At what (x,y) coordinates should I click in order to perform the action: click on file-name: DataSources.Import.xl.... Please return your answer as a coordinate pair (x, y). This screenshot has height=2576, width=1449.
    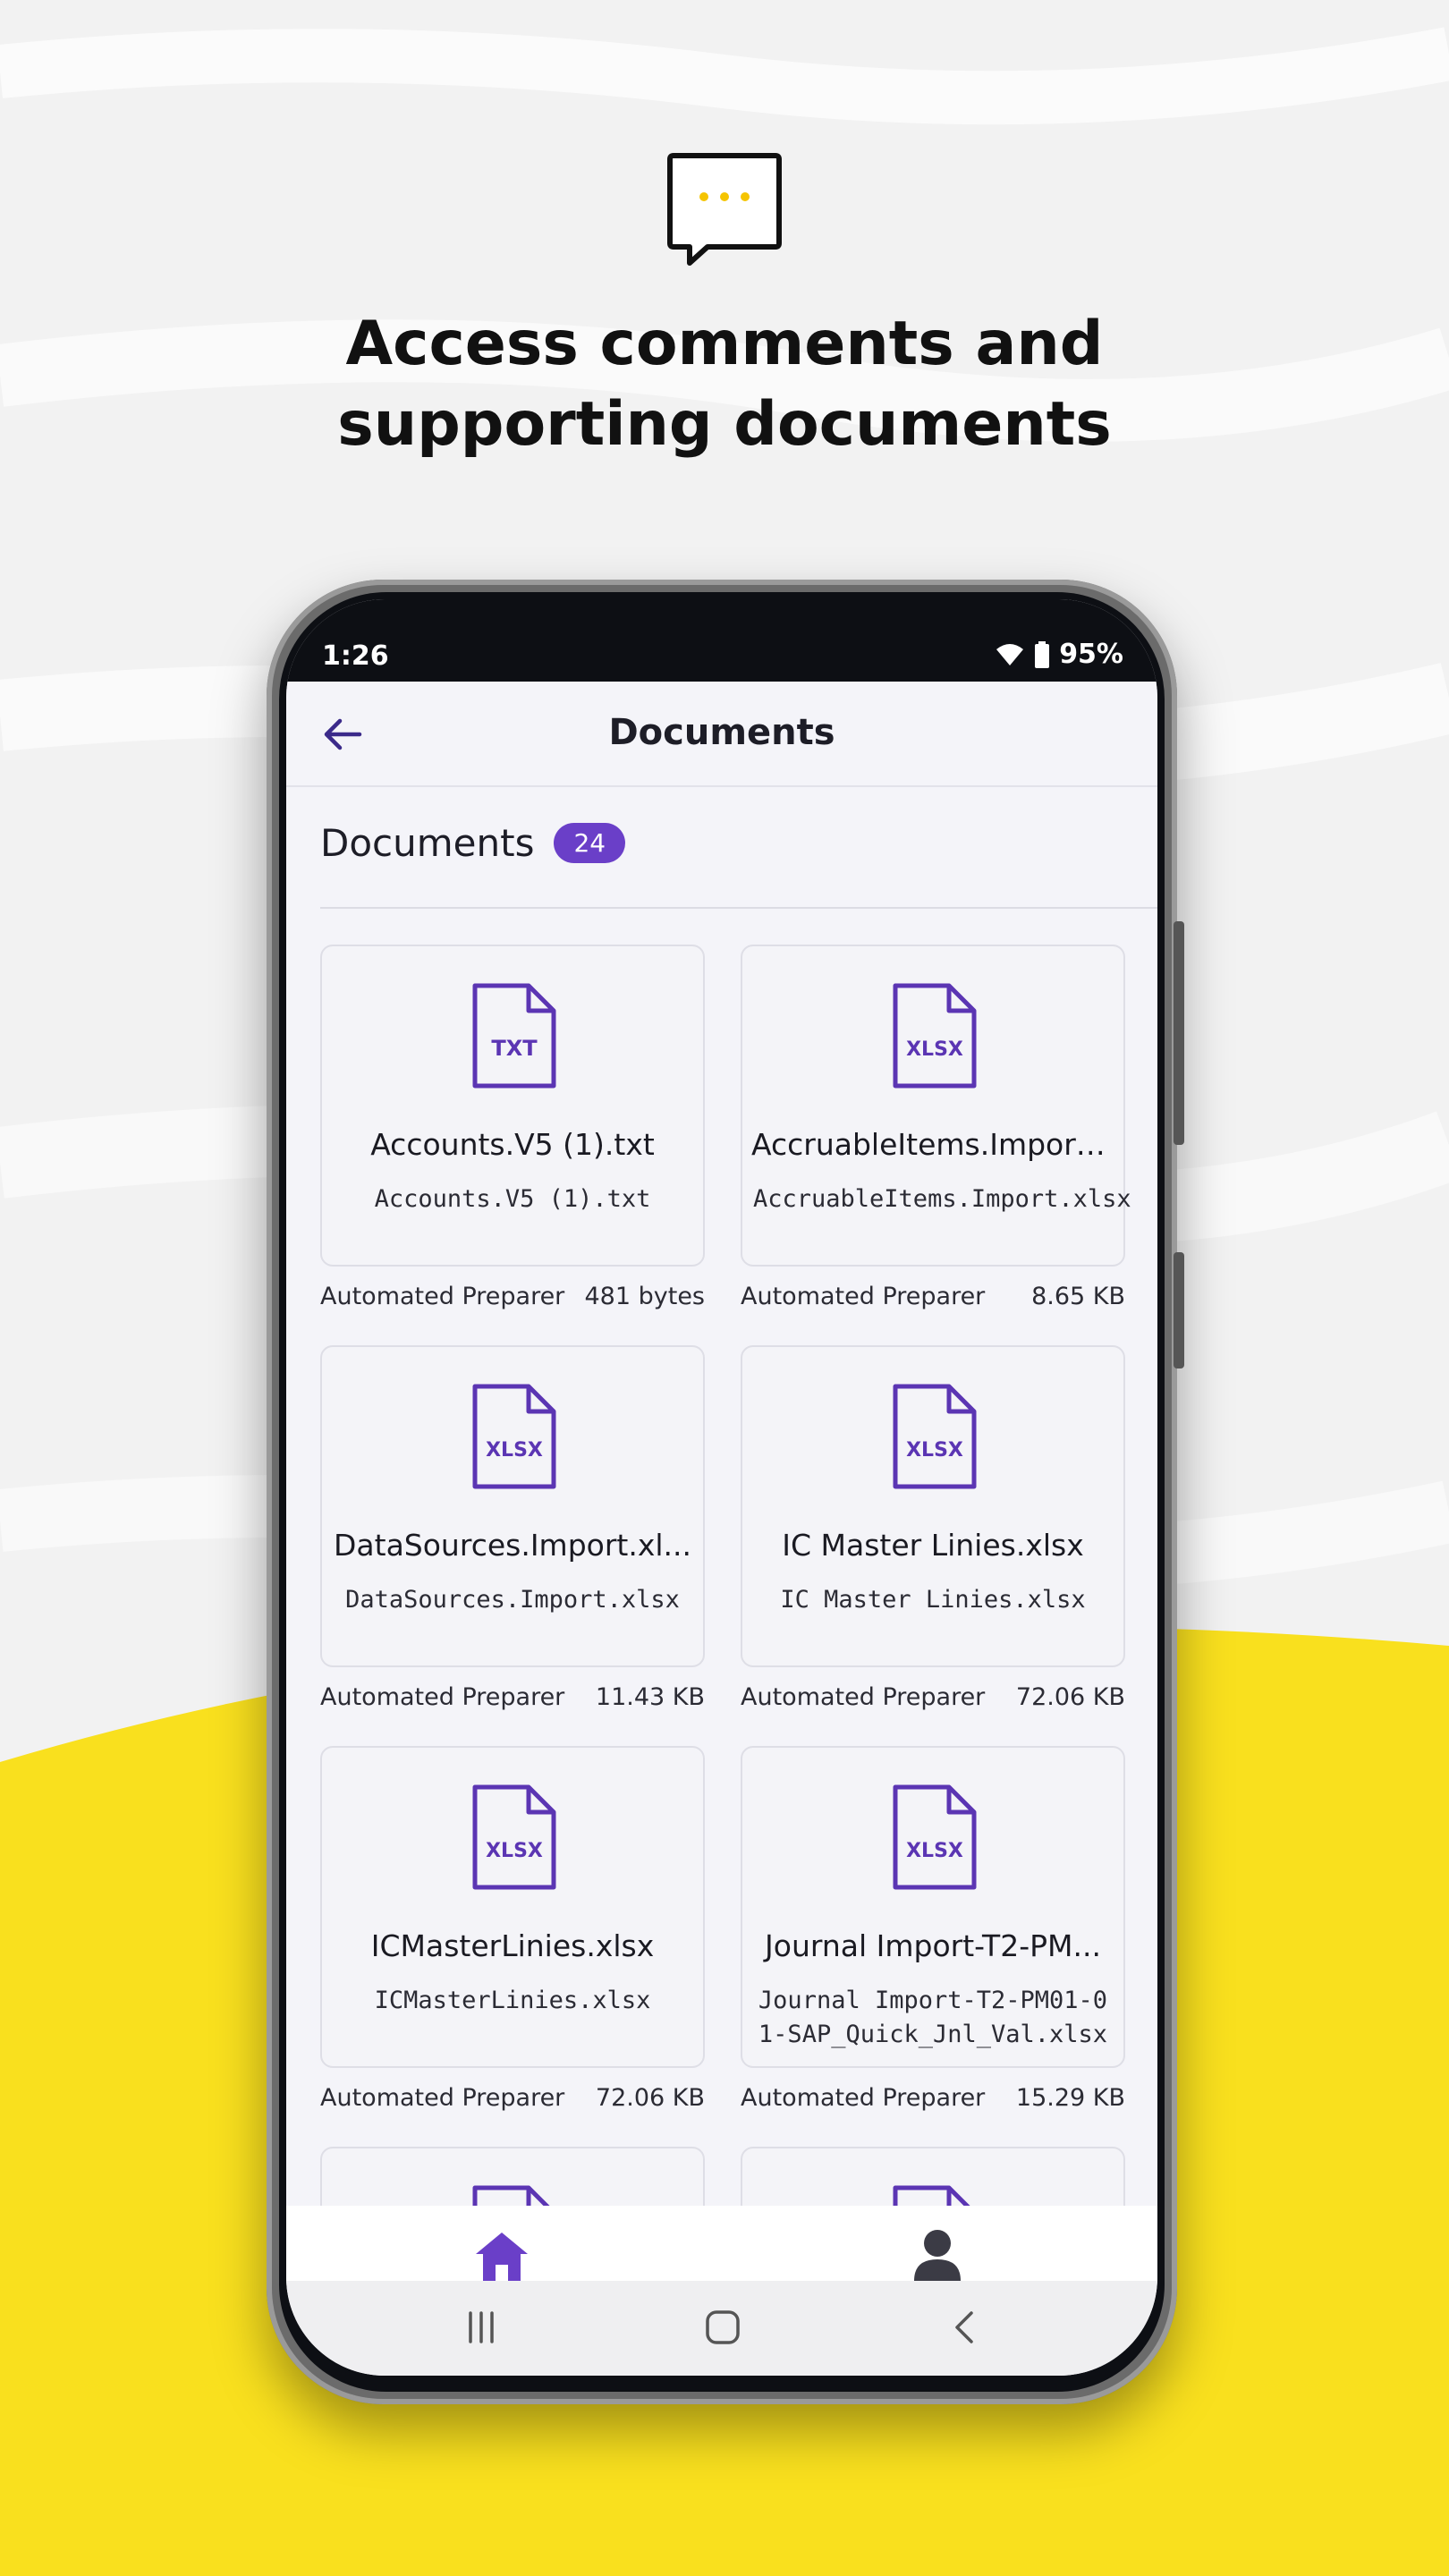
    Looking at the image, I should click on (512, 1545).